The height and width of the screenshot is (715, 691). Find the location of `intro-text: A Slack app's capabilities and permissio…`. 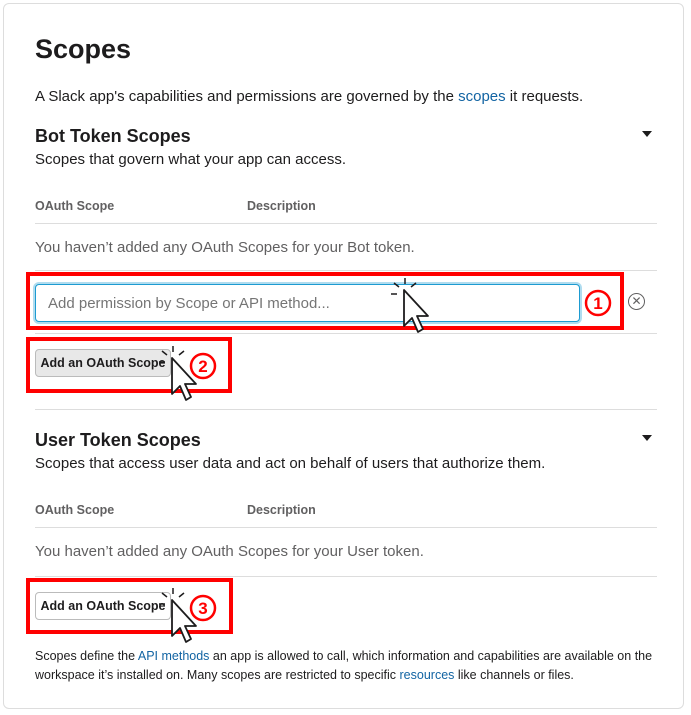

intro-text: A Slack app's capabilities and permissio… is located at coordinates (309, 96).